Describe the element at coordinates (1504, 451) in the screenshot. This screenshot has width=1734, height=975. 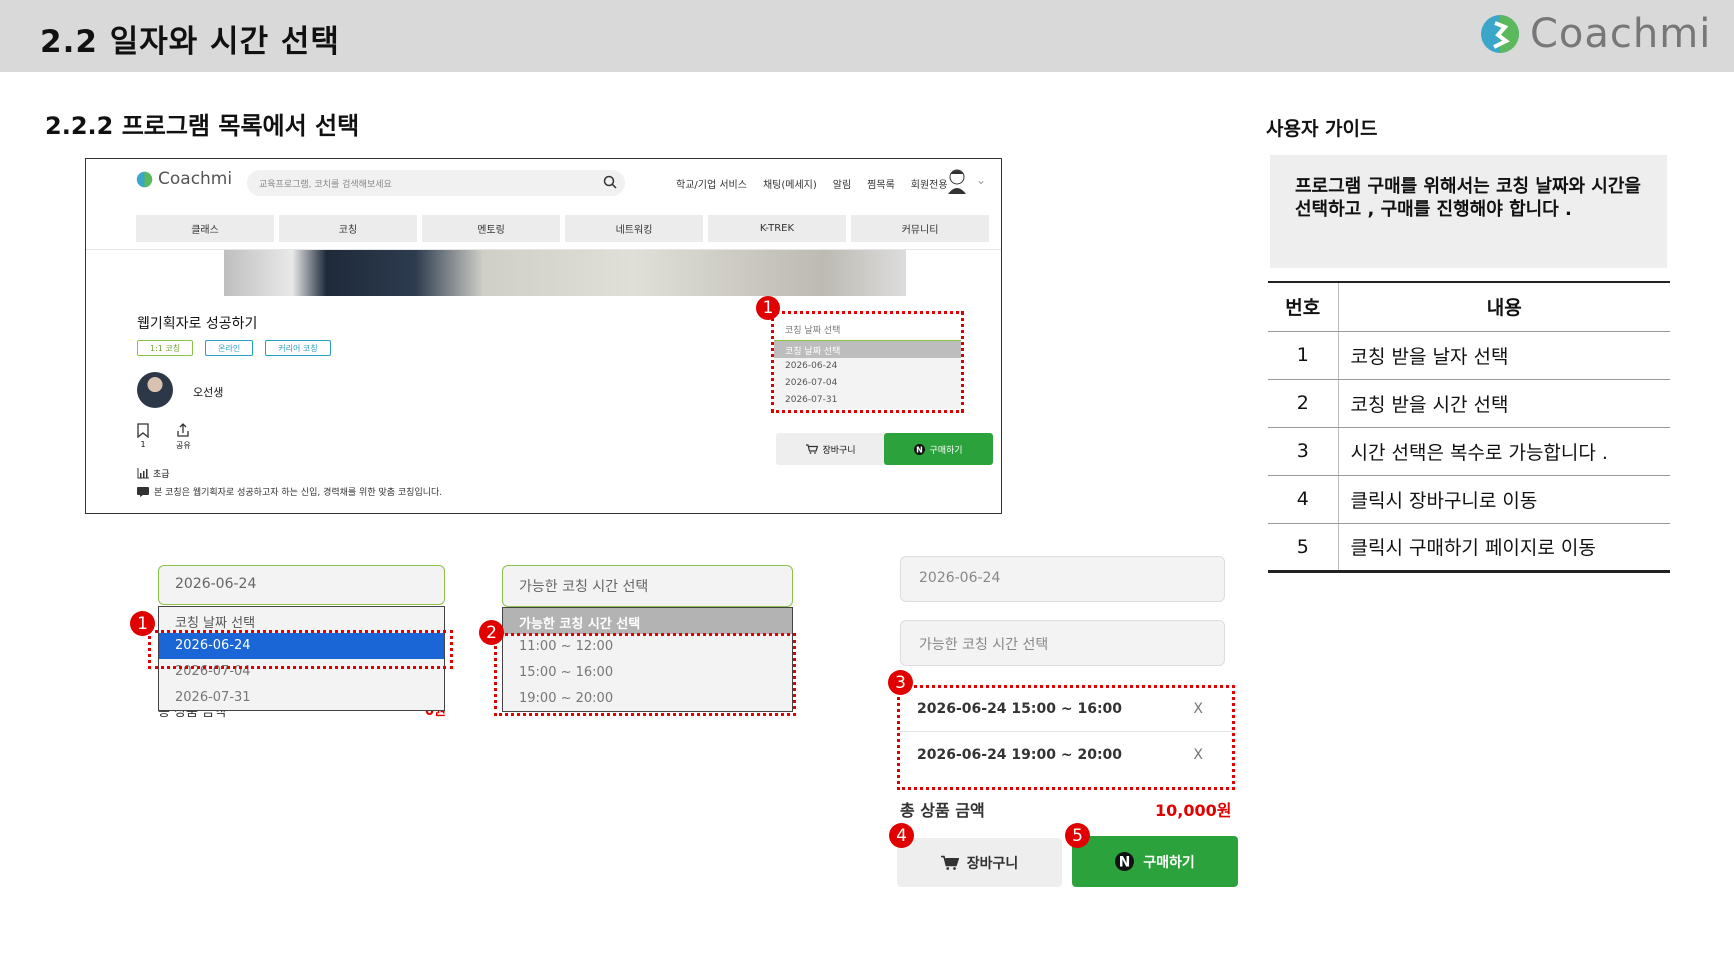
I see `row-text: 시간 선택은 복수로 가능합니다 .` at that location.